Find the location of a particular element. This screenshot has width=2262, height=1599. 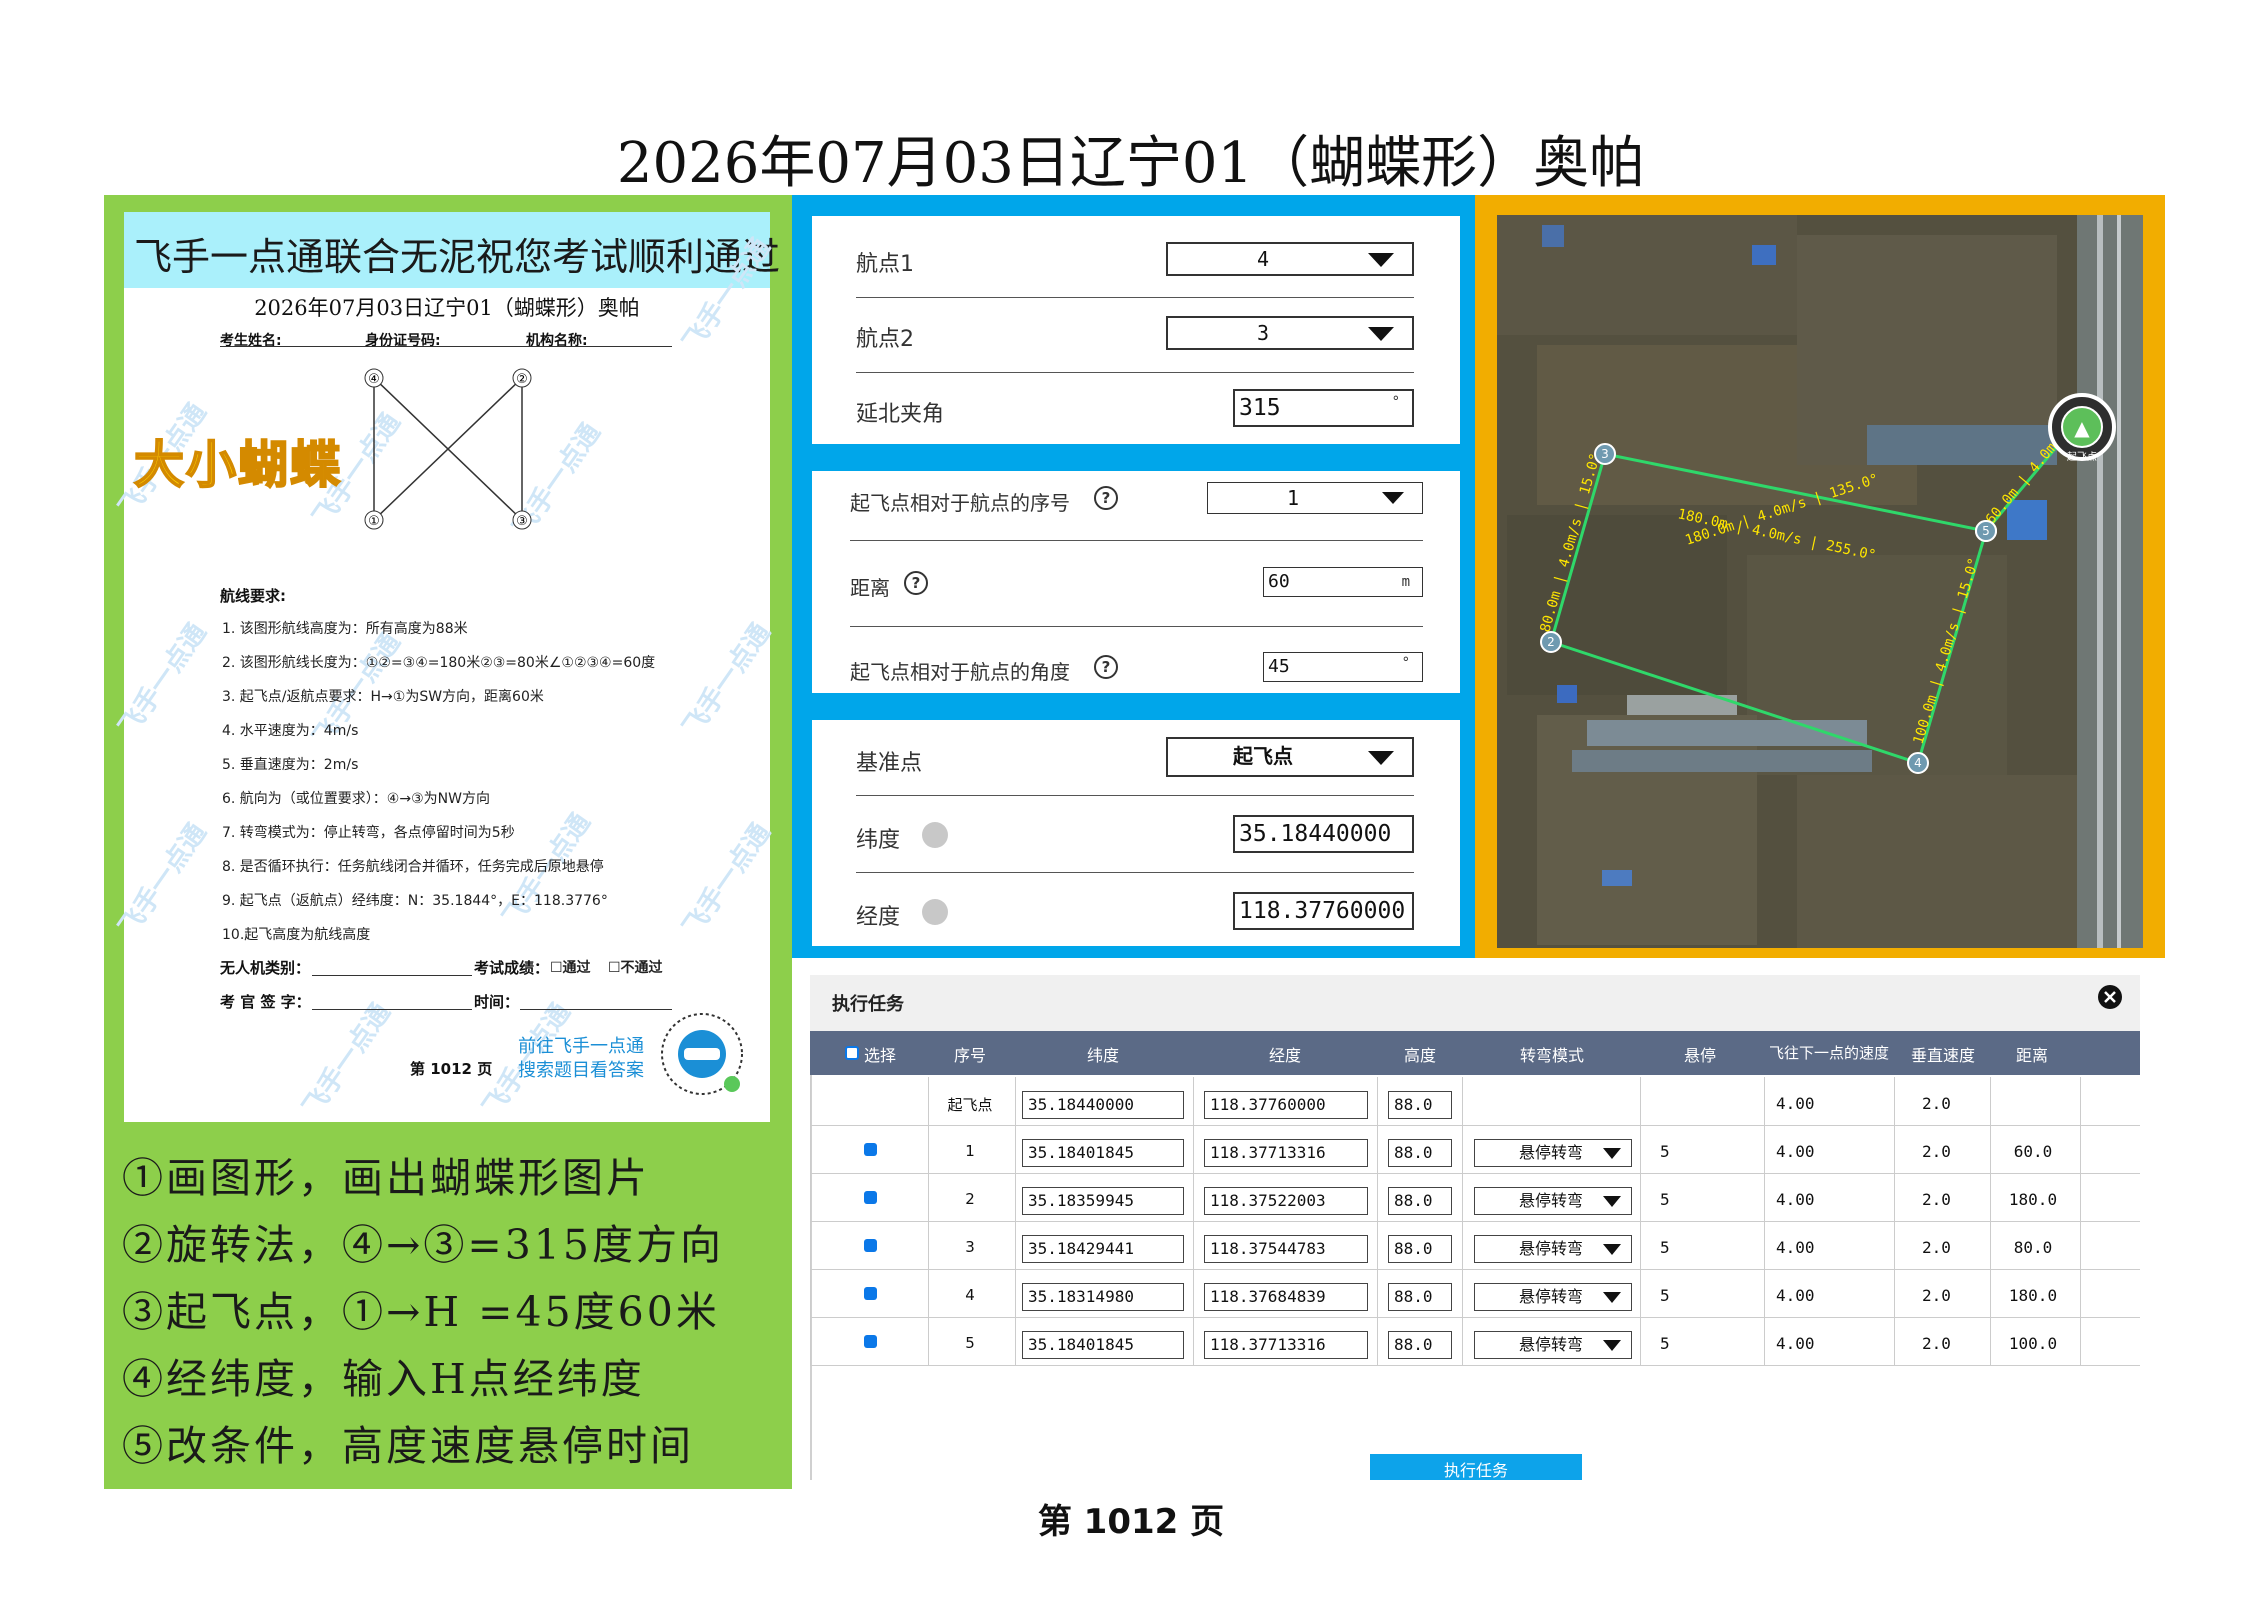

column-header-lat: 纬度 is located at coordinates (1102, 1055).